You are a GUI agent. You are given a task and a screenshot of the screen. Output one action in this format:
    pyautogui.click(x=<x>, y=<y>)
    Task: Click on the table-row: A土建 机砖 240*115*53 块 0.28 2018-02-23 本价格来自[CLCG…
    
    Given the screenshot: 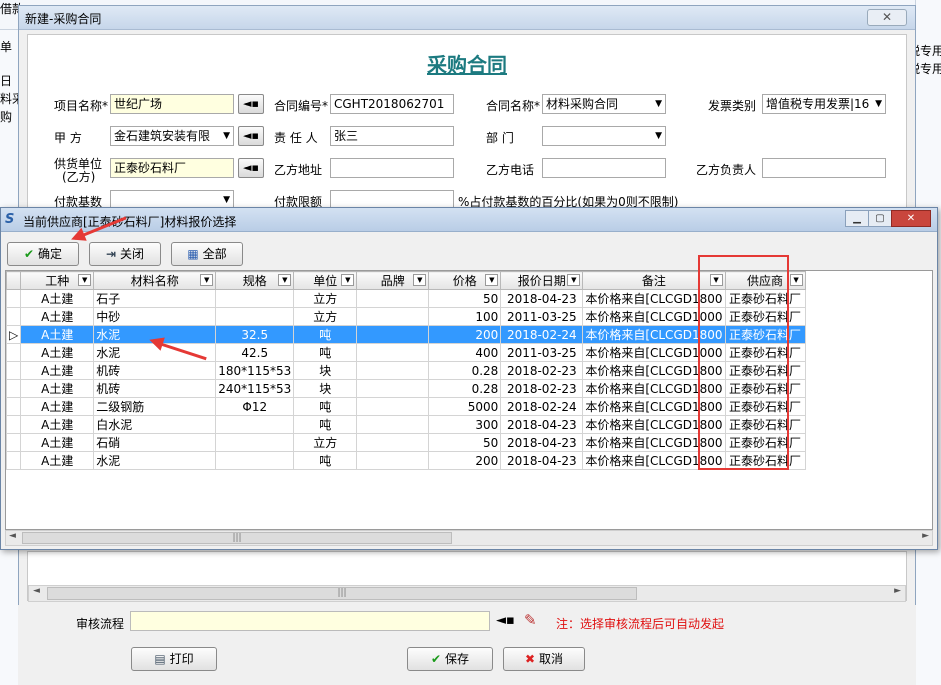 What is the action you would take?
    pyautogui.click(x=406, y=388)
    